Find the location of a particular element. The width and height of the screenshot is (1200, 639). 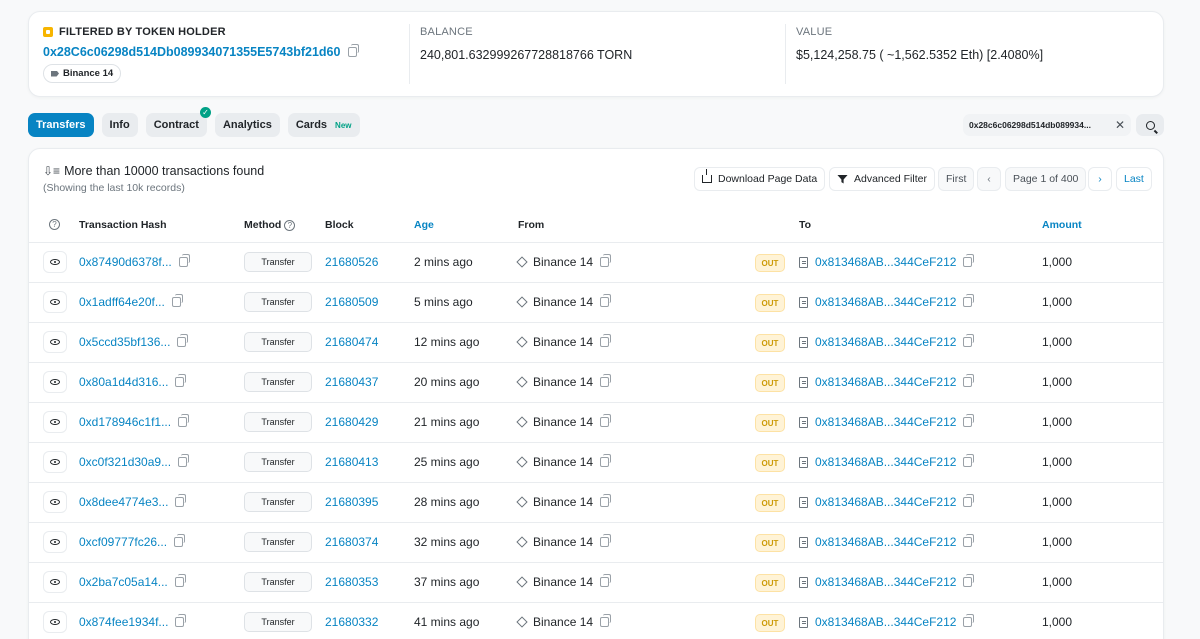

block-link: 21680332 is located at coordinates (351, 622).